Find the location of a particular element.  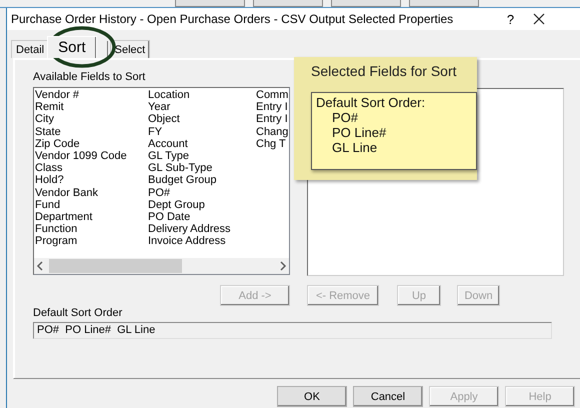

list-label: Available Fields to Sort is located at coordinates (89, 77).